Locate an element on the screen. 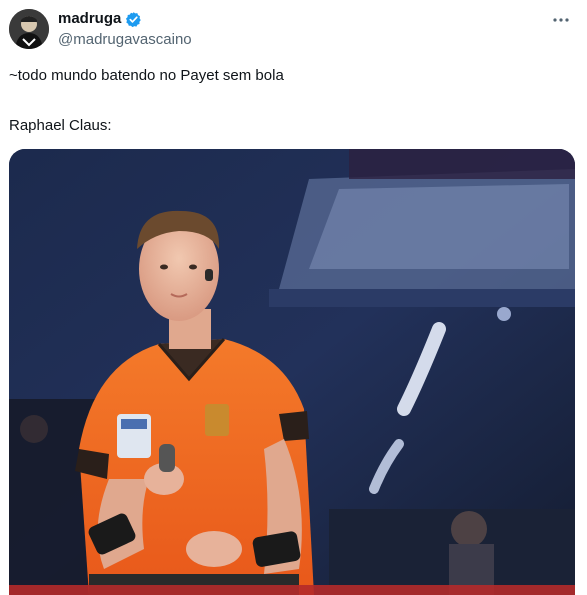 The width and height of the screenshot is (587, 595). tweet-text-line: ~todo mundo batendo no Payet sem bola is located at coordinates (146, 75).